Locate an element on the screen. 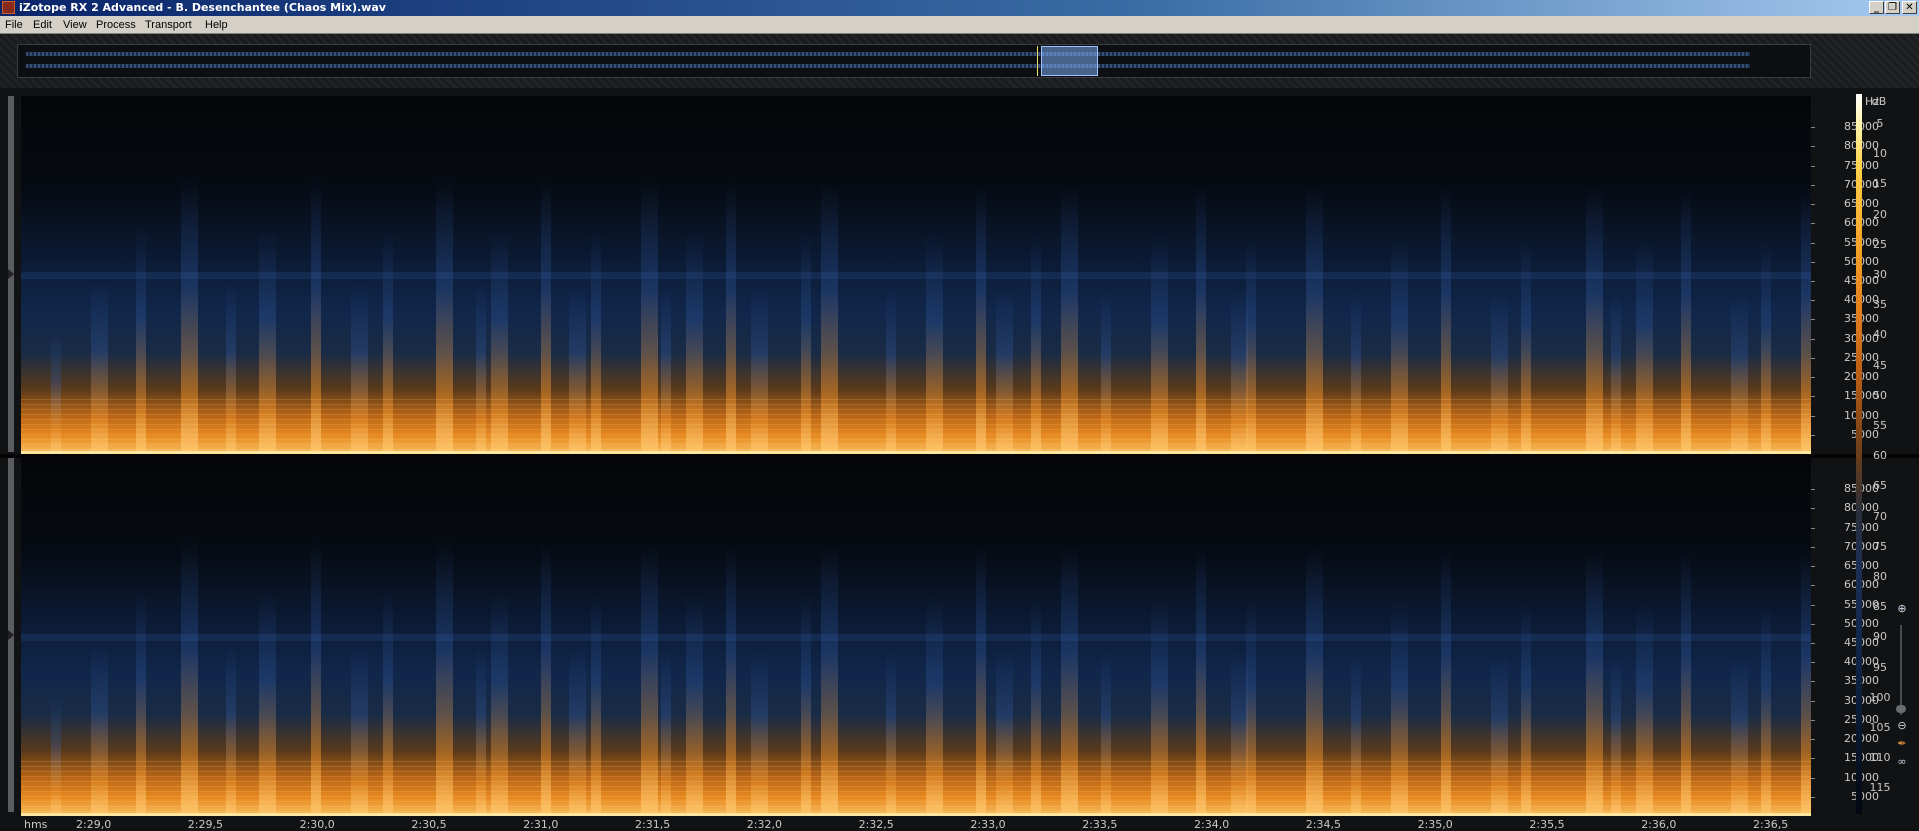 The height and width of the screenshot is (831, 1919). time-label: 2:35,0 is located at coordinates (1435, 824).